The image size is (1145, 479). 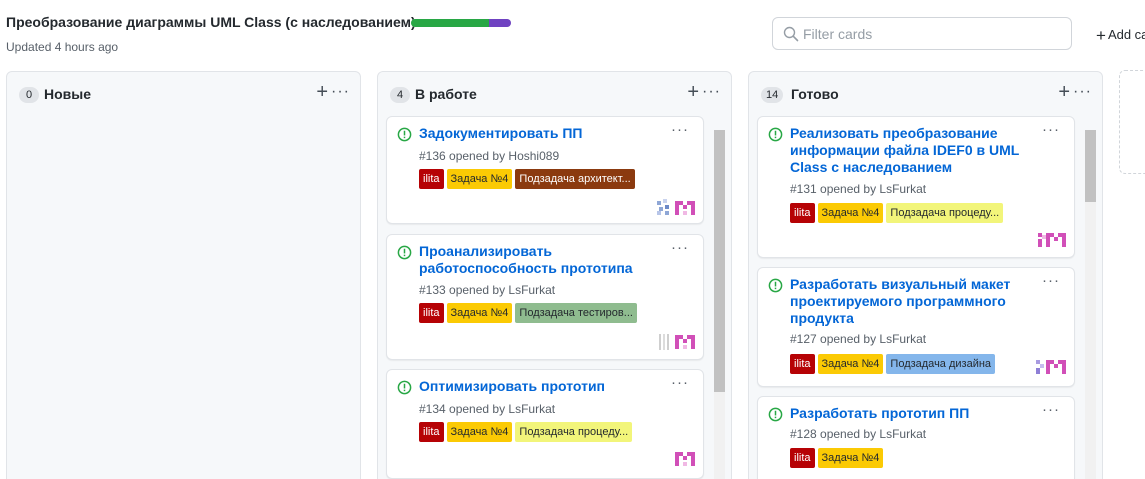 What do you see at coordinates (400, 95) in the screenshot?
I see `column-card-count: 4` at bounding box center [400, 95].